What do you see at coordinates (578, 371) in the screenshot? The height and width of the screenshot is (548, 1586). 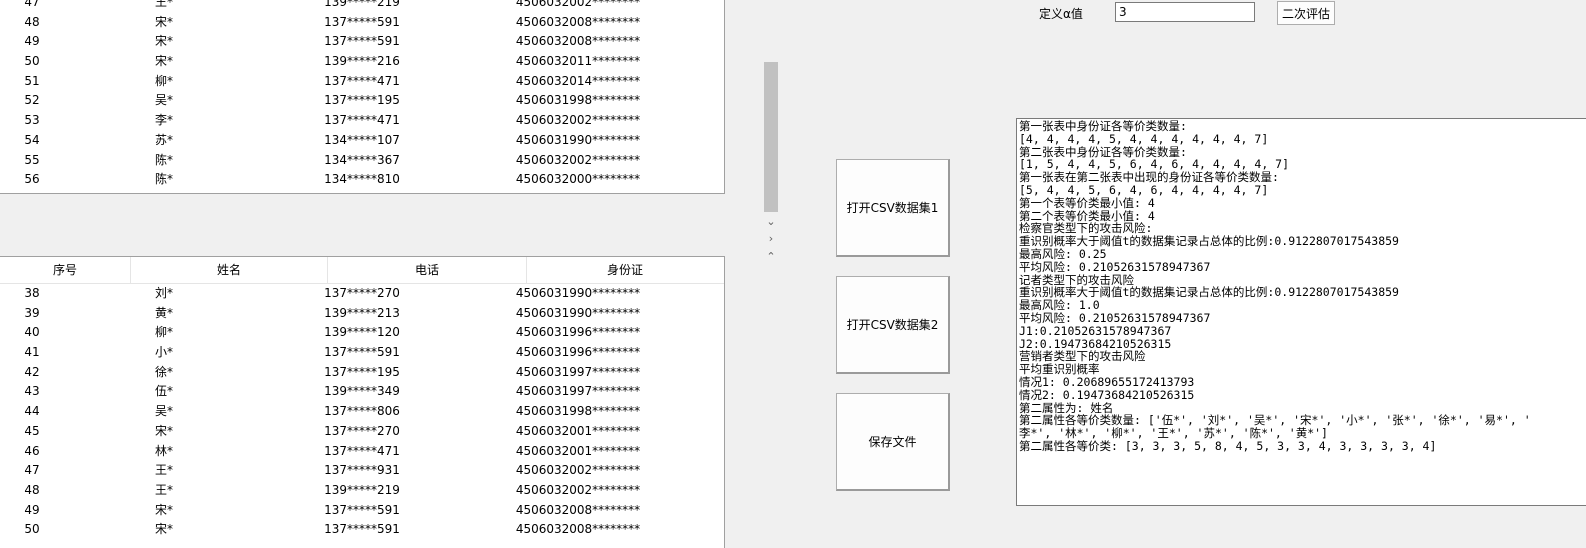 I see `cell-id-card: 4506031997********` at bounding box center [578, 371].